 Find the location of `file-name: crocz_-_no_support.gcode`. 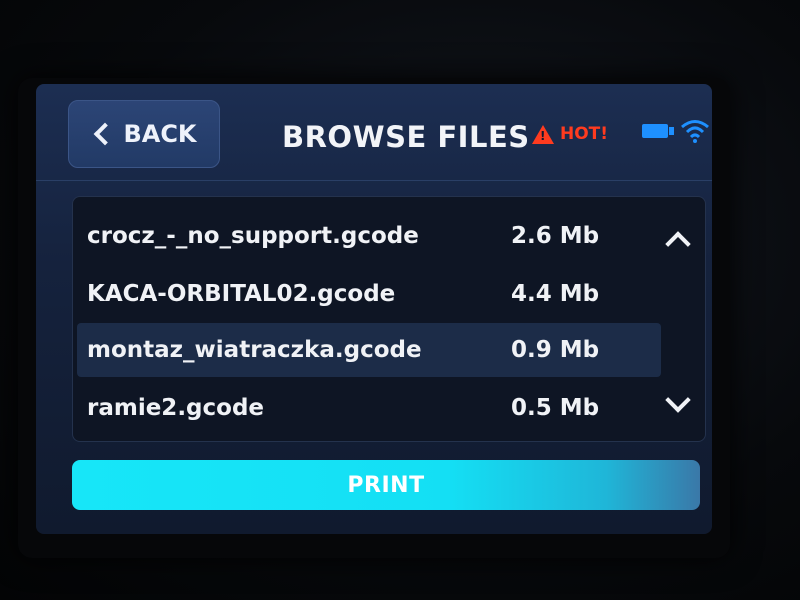

file-name: crocz_-_no_support.gcode is located at coordinates (253, 236).